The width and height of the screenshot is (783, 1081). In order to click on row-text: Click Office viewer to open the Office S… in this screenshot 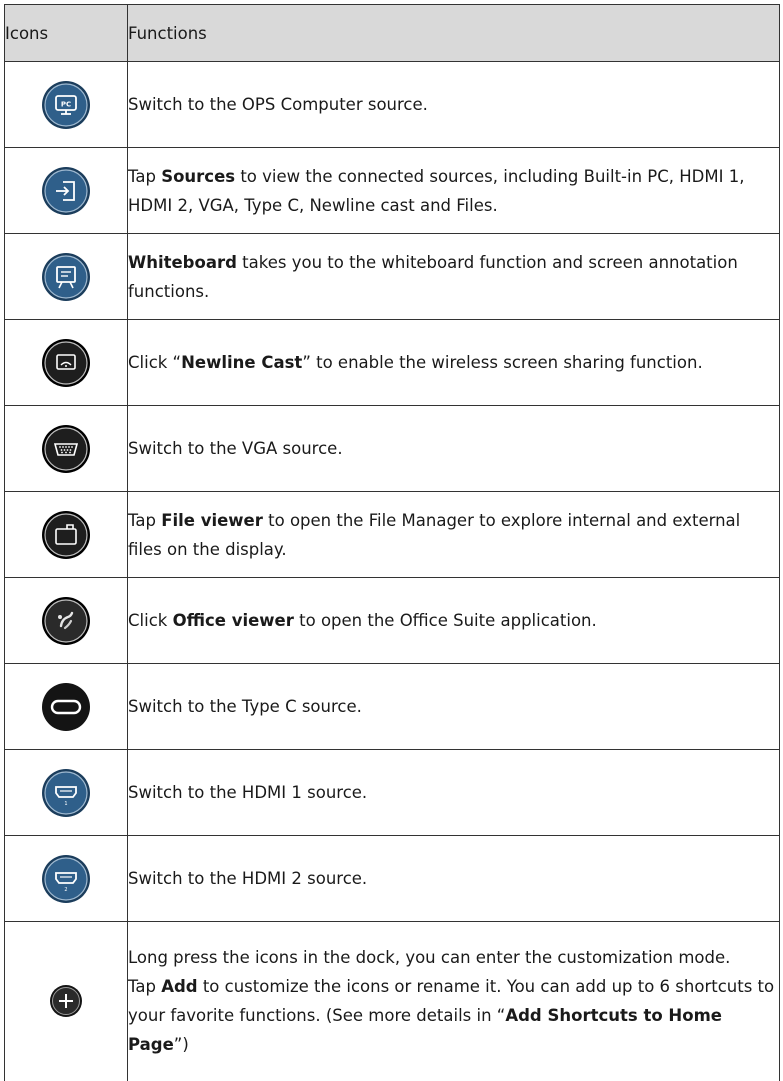, I will do `click(453, 620)`.